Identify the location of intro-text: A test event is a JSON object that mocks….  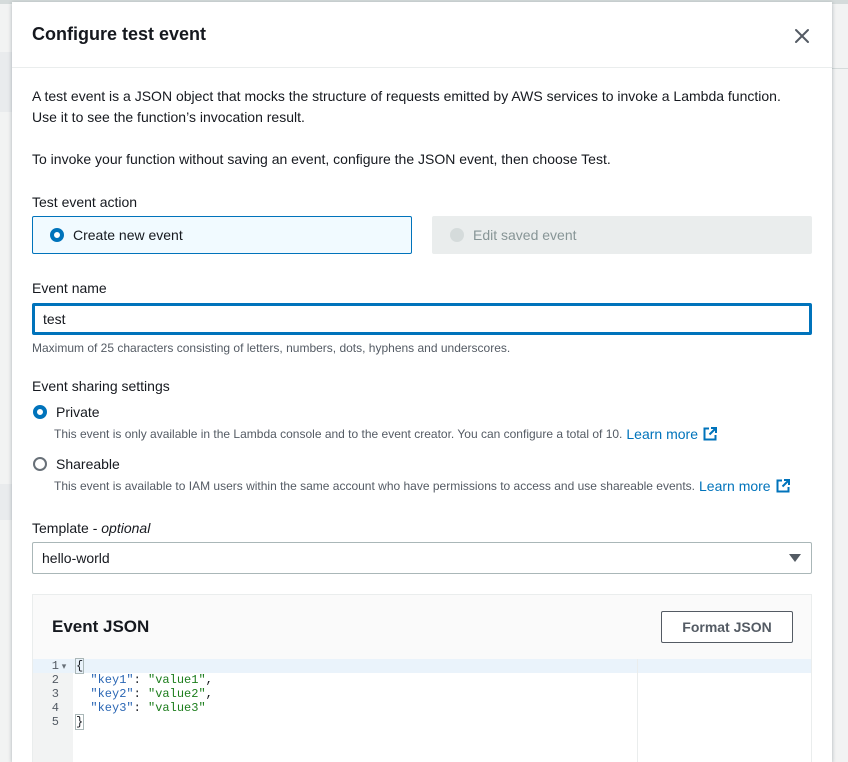
(406, 96).